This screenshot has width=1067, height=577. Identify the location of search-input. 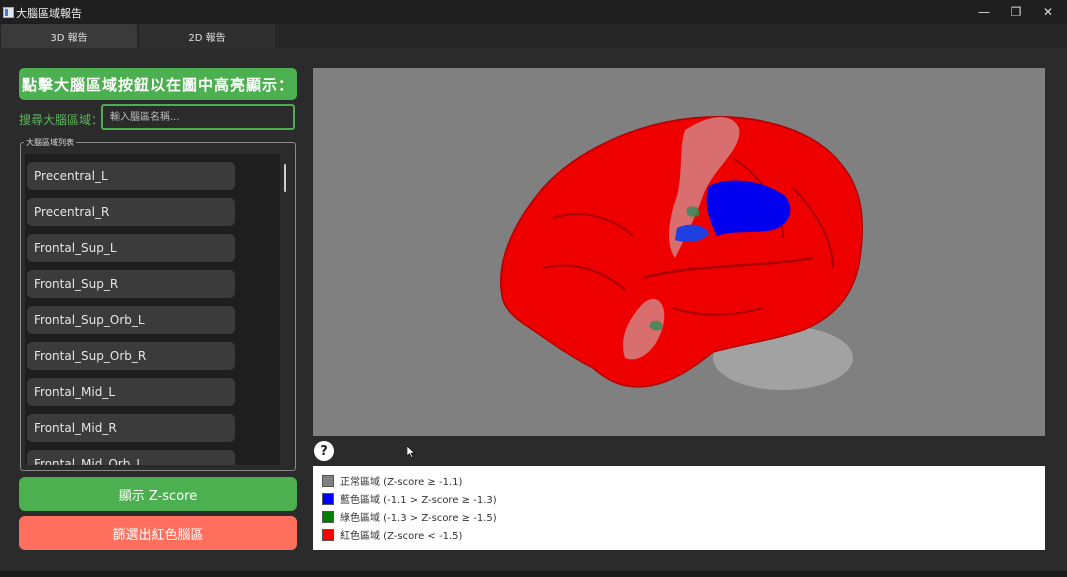
(198, 117).